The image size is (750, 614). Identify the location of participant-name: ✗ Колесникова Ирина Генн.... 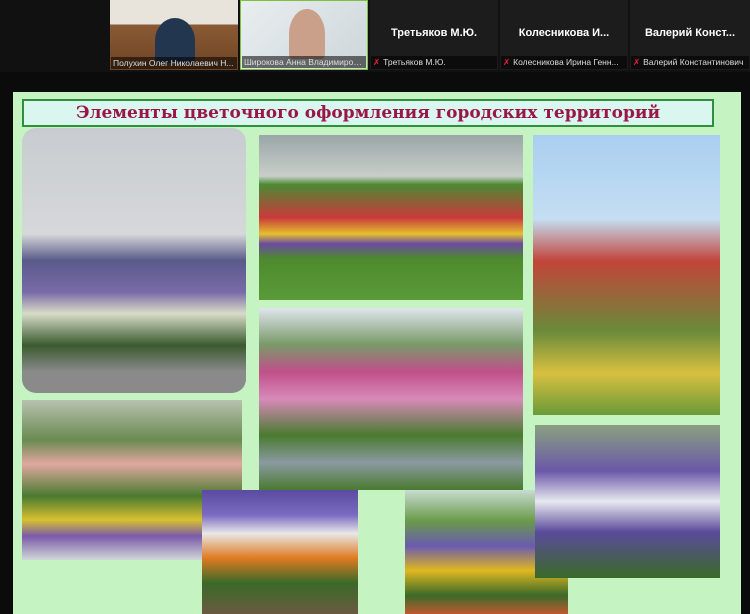
(564, 62).